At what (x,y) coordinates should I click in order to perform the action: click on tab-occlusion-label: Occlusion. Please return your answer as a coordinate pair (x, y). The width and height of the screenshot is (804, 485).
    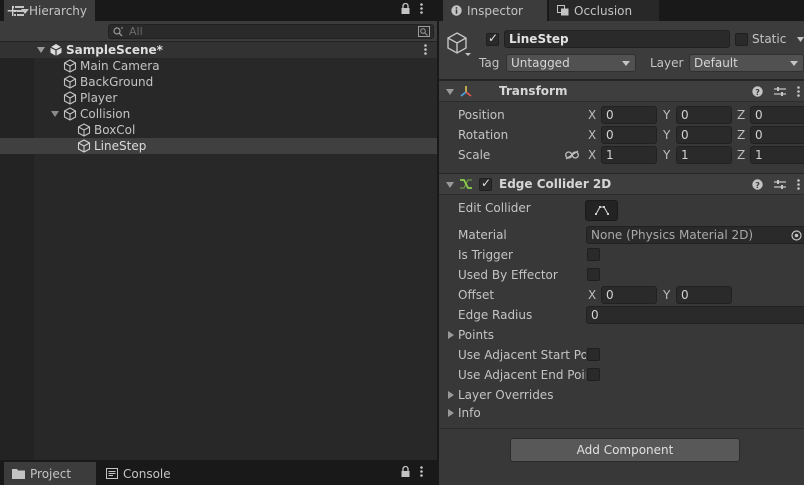
    Looking at the image, I should click on (603, 10).